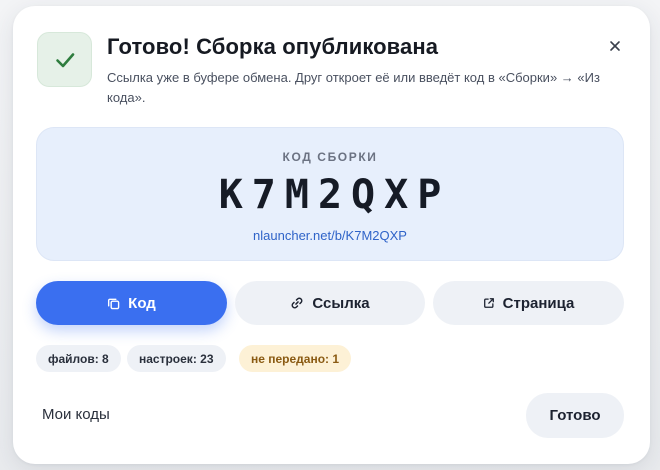 This screenshot has height=470, width=660. I want to click on external-link-icon, so click(489, 303).